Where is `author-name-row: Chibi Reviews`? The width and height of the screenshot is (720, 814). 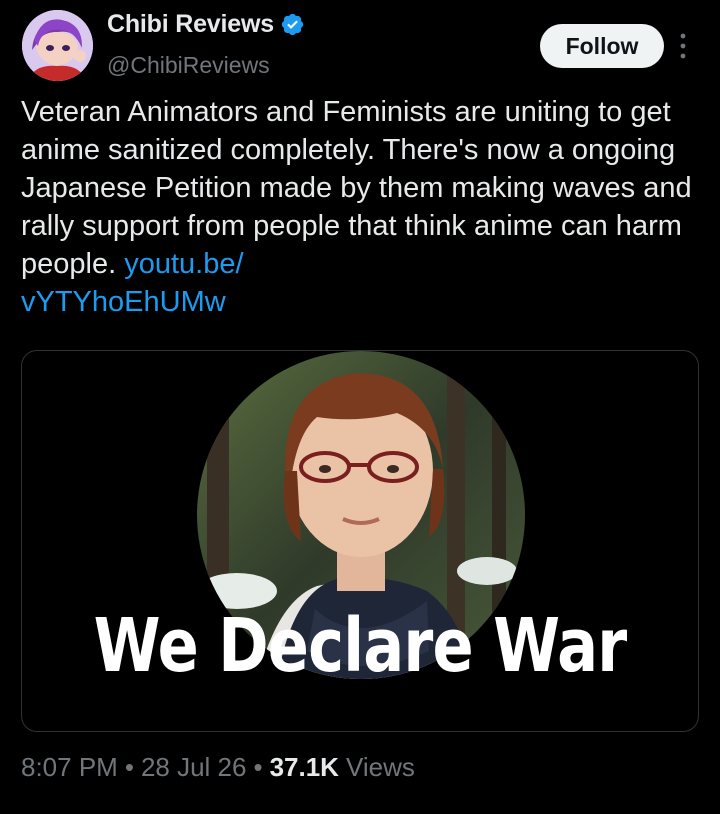
author-name-row: Chibi Reviews is located at coordinates (206, 24).